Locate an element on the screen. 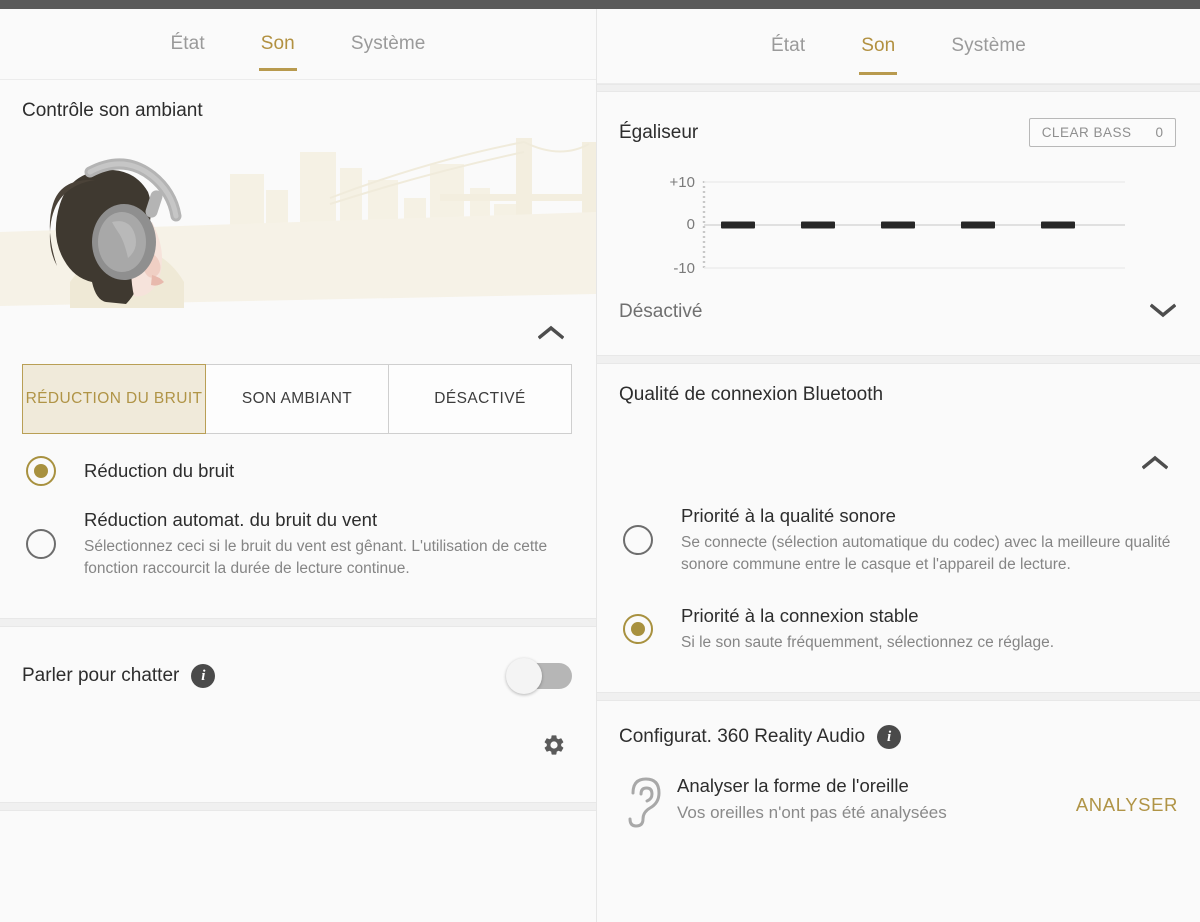  status-bar is located at coordinates (600, 4).